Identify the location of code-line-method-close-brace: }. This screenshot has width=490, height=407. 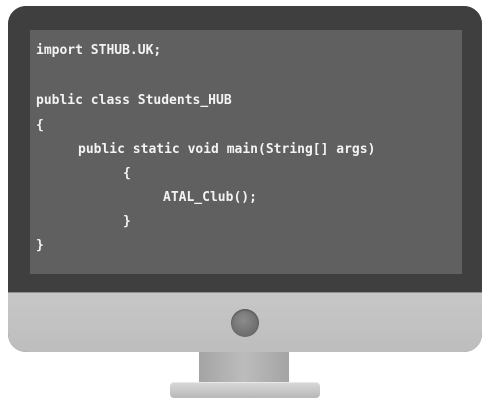
(127, 221).